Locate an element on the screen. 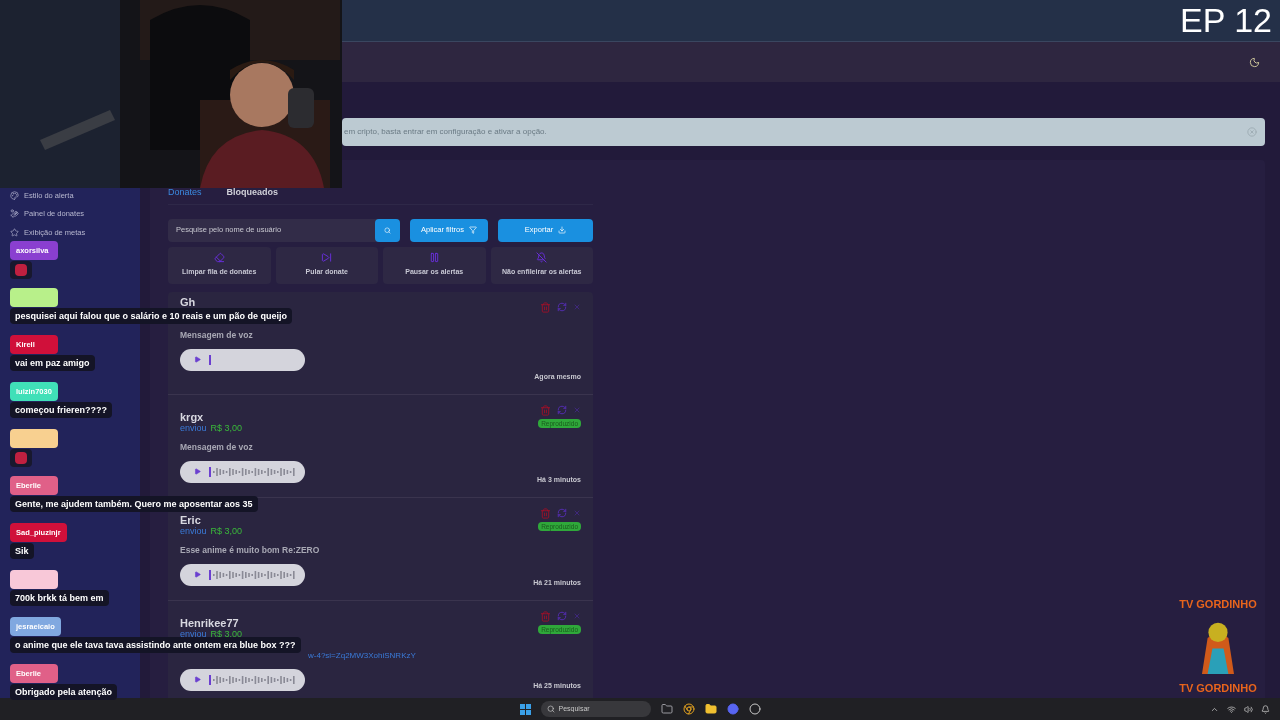 This screenshot has height=720, width=1280. donation-message: Esse anime é muito bom Re:ZERO is located at coordinates (250, 550).